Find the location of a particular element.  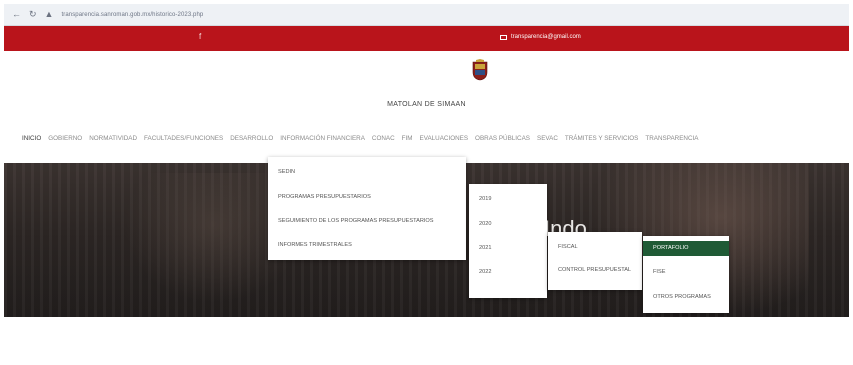

site-title: MATOLAN DE SIMAAN is located at coordinates (426, 104).